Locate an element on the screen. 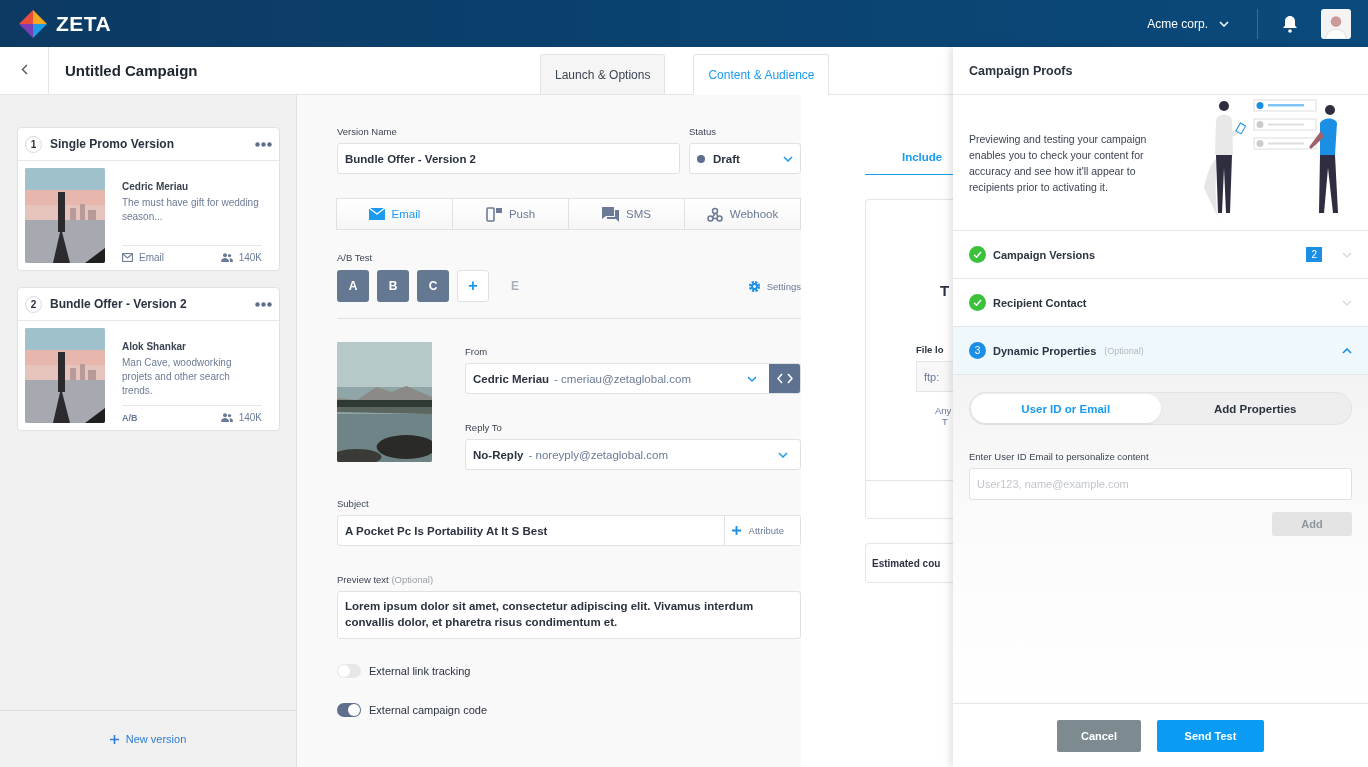  chevron-left-icon is located at coordinates (24, 69).